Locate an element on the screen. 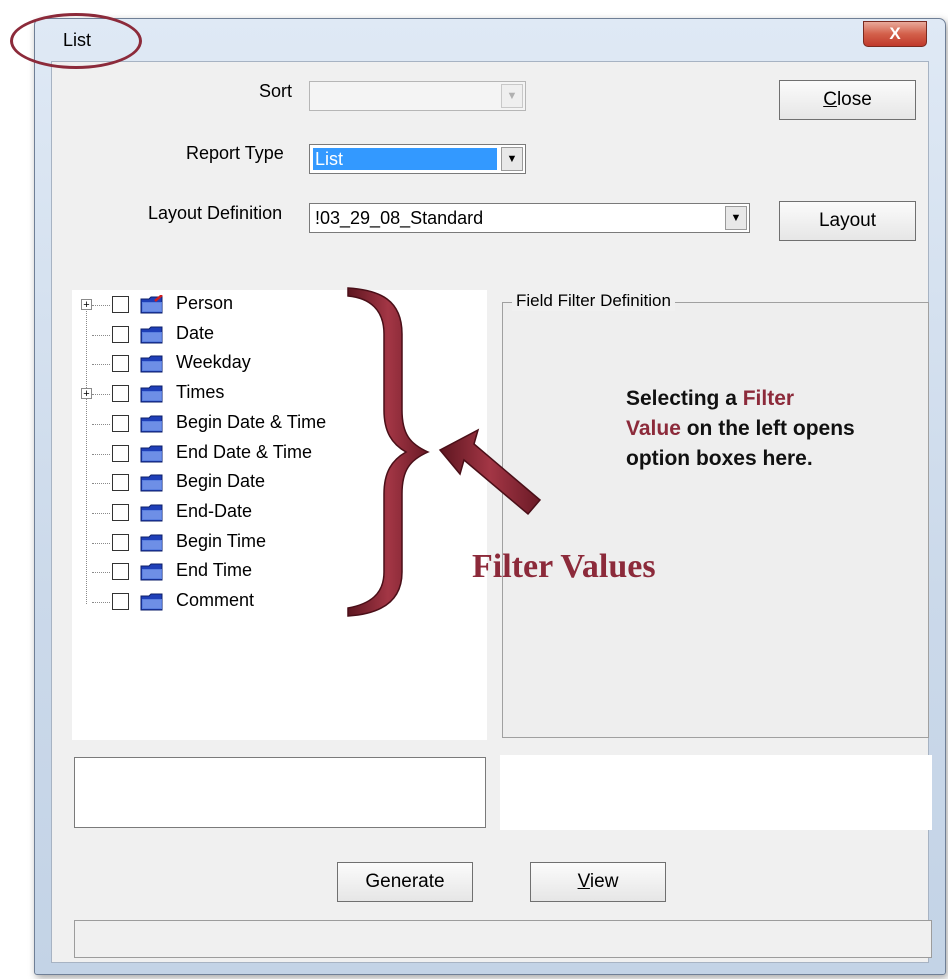 This screenshot has width=948, height=979. layout-definition-label: Layout Definition is located at coordinates (215, 213).